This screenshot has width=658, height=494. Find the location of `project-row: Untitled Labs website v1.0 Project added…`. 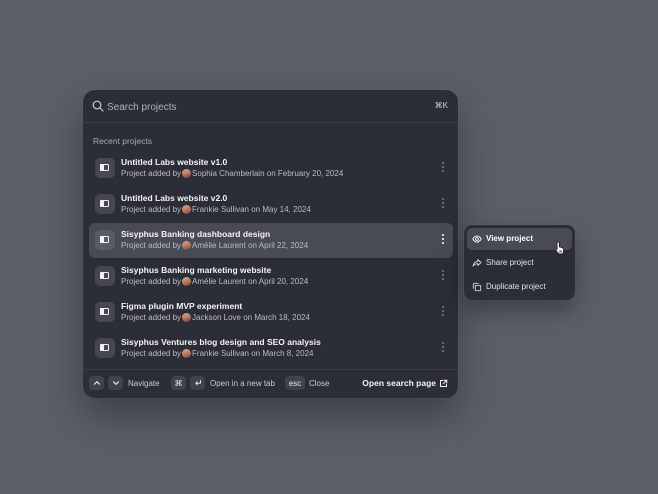

project-row: Untitled Labs website v1.0 Project added… is located at coordinates (271, 168).